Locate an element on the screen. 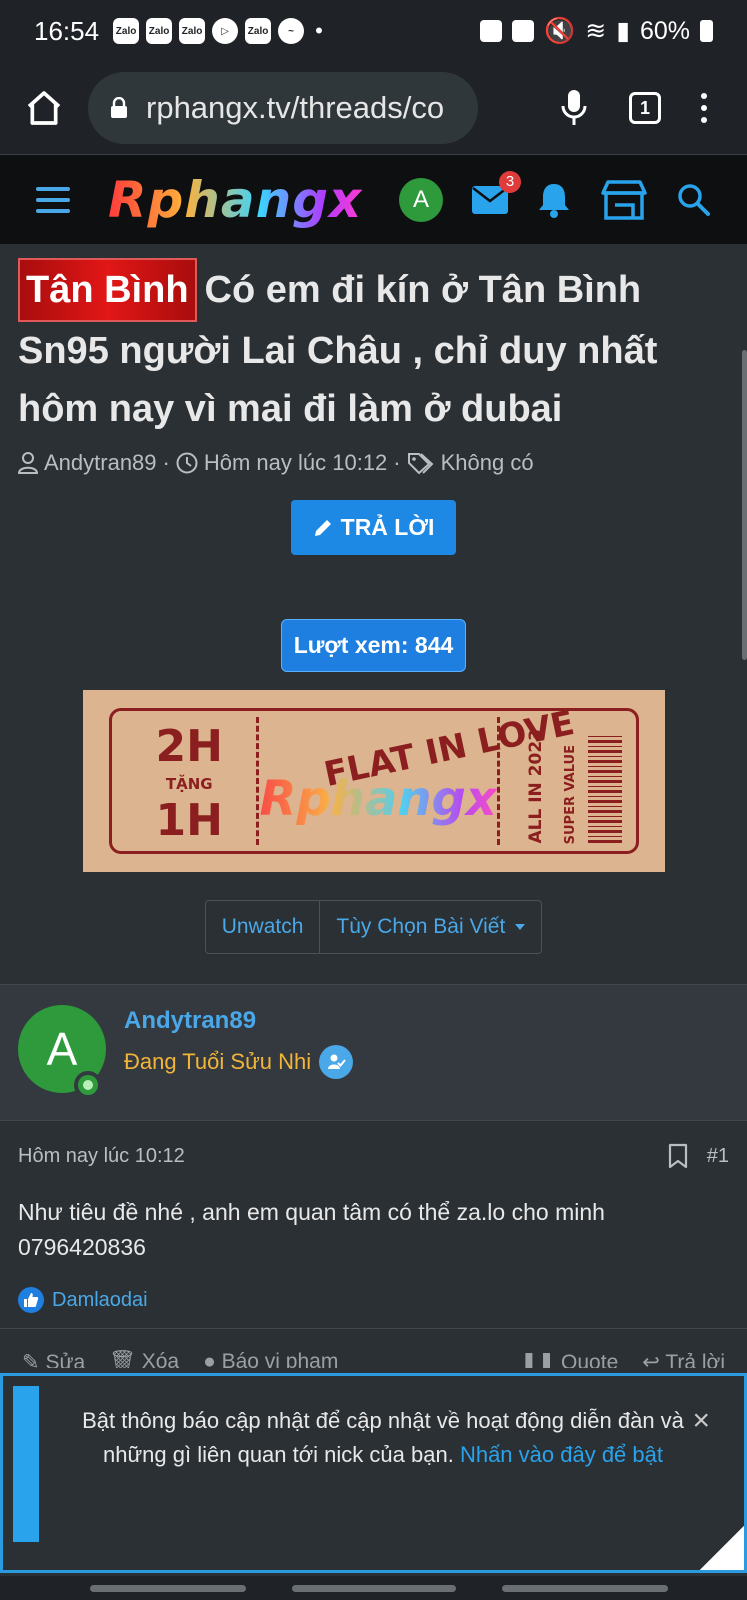 The height and width of the screenshot is (1600, 747). tab-switcher-button: 1 is located at coordinates (645, 108).